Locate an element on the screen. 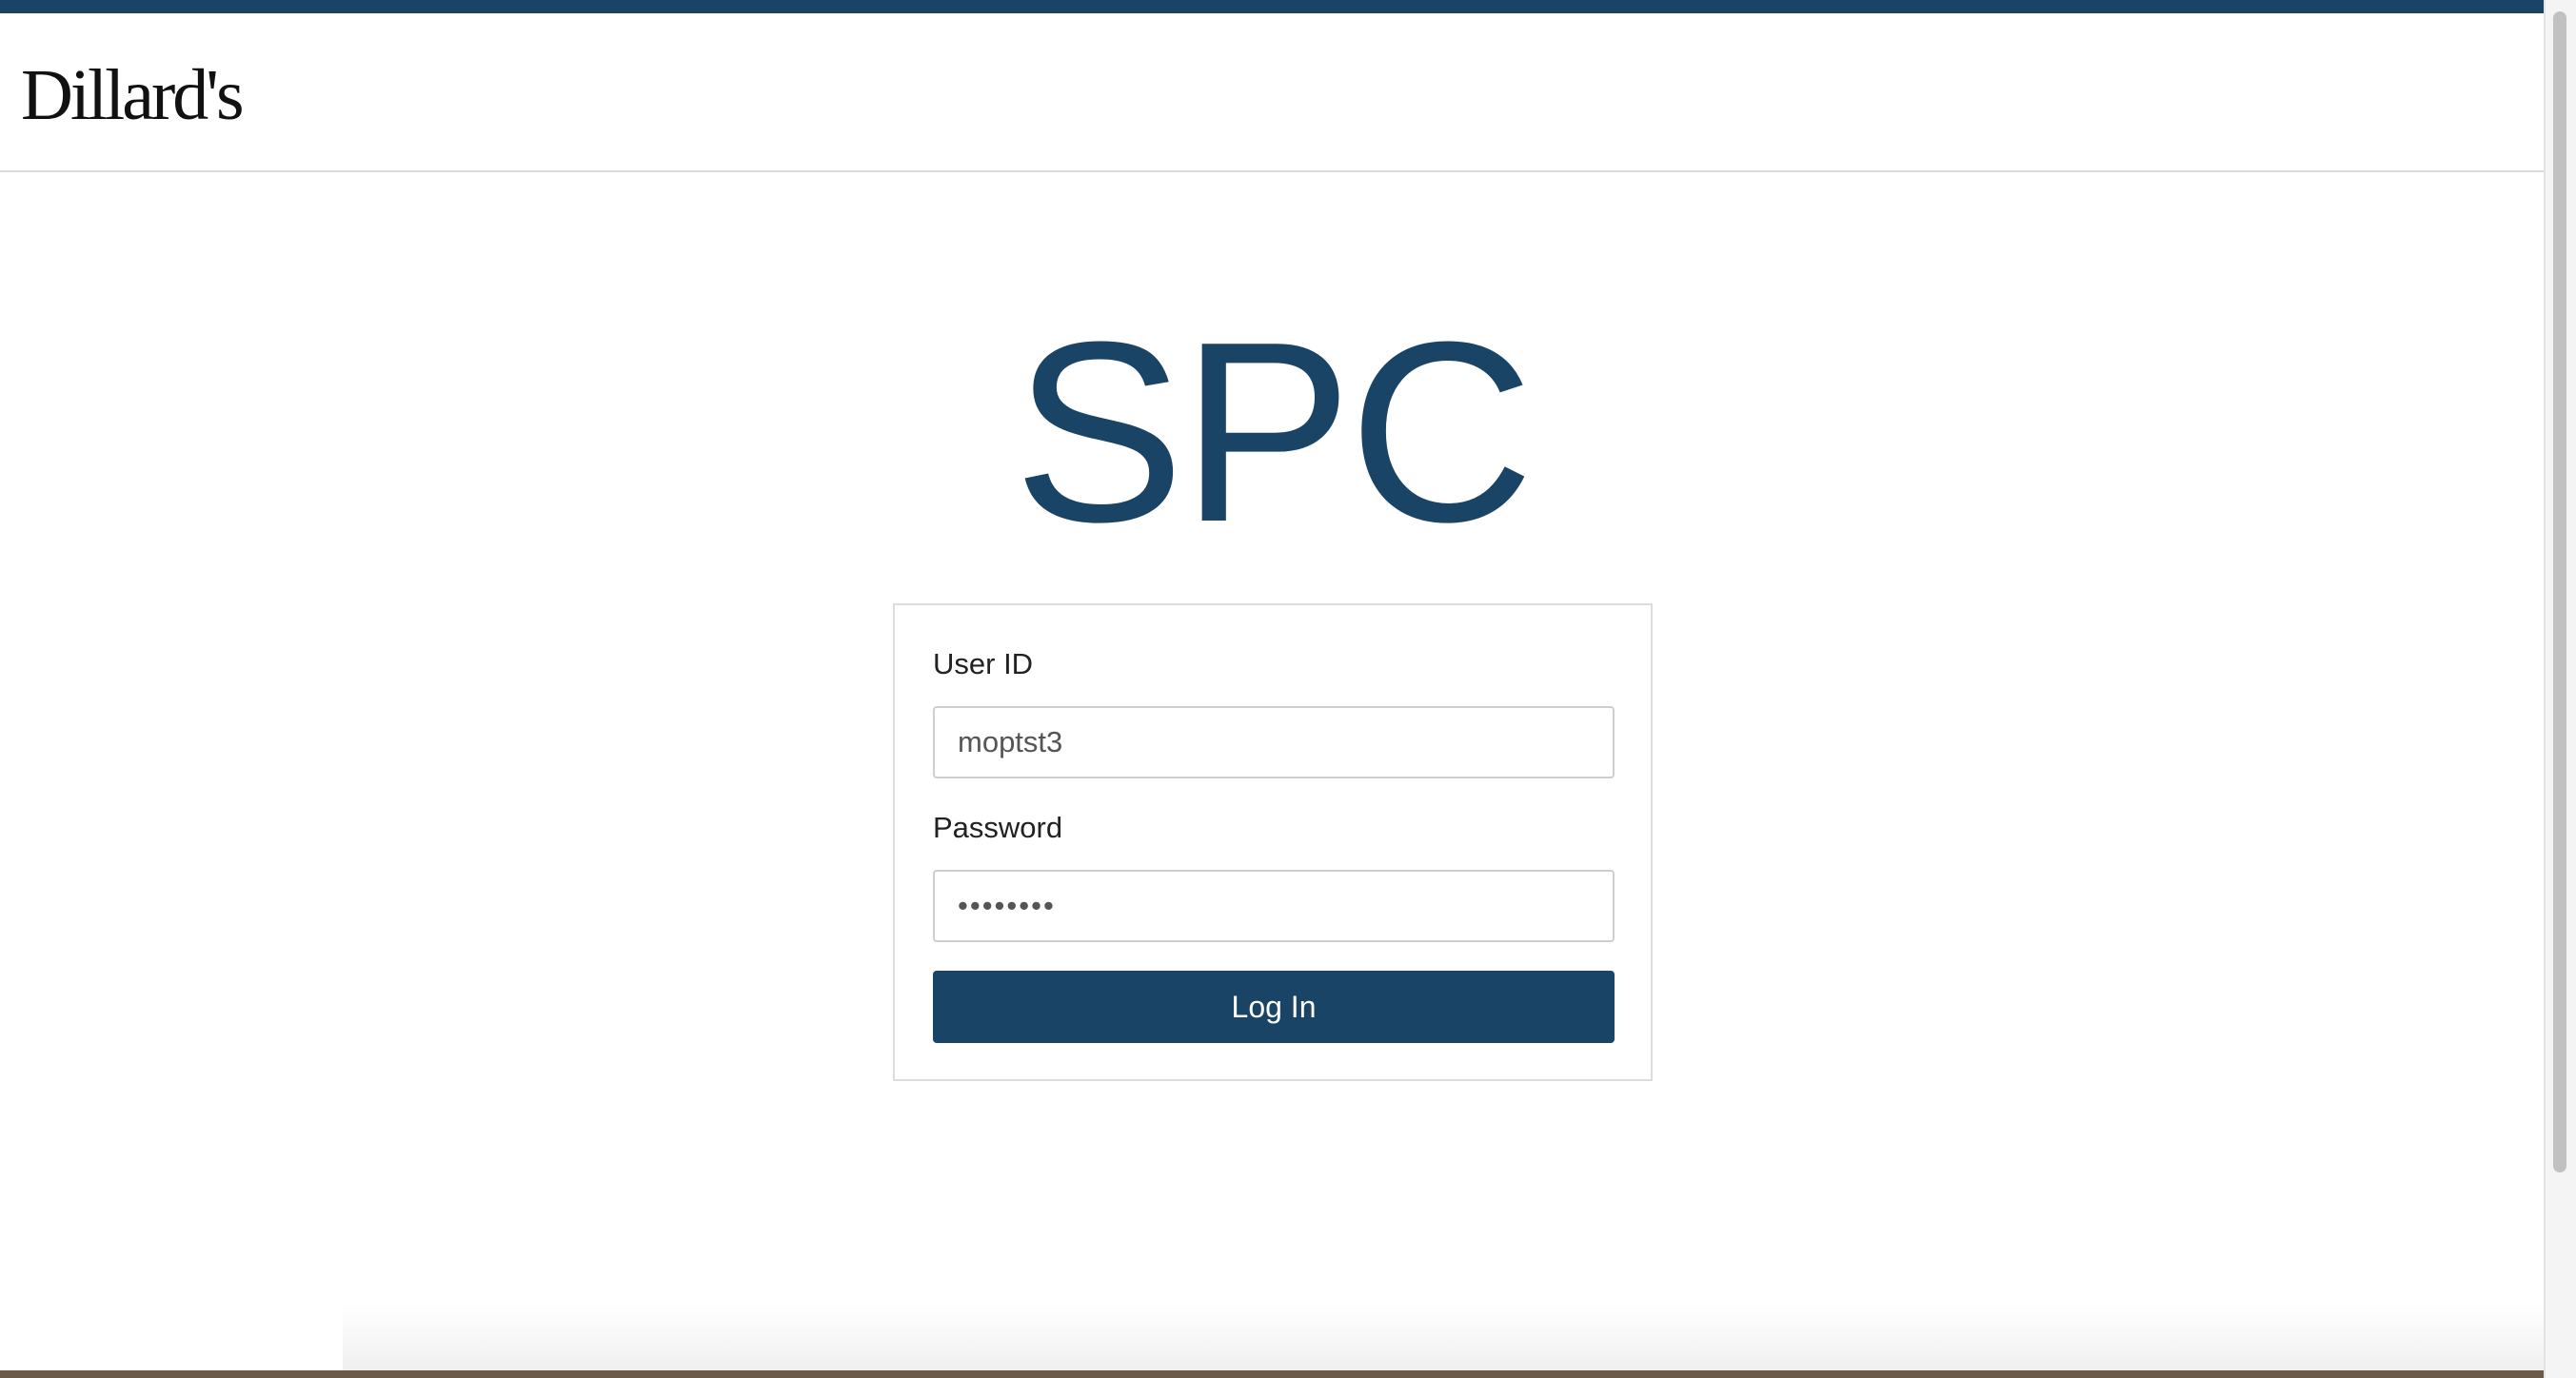  login-button: Log In is located at coordinates (1274, 1007).